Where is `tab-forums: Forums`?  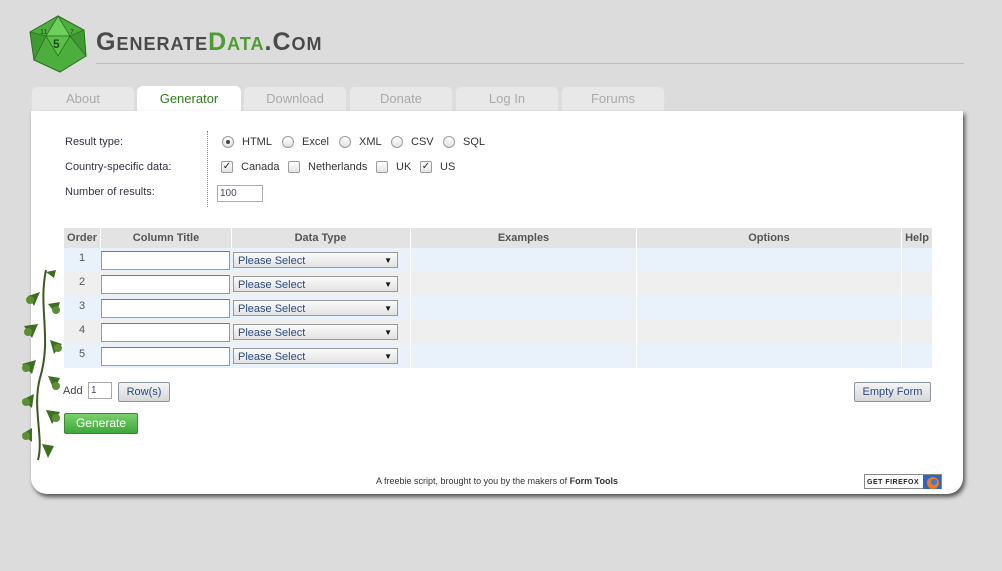 tab-forums: Forums is located at coordinates (613, 98).